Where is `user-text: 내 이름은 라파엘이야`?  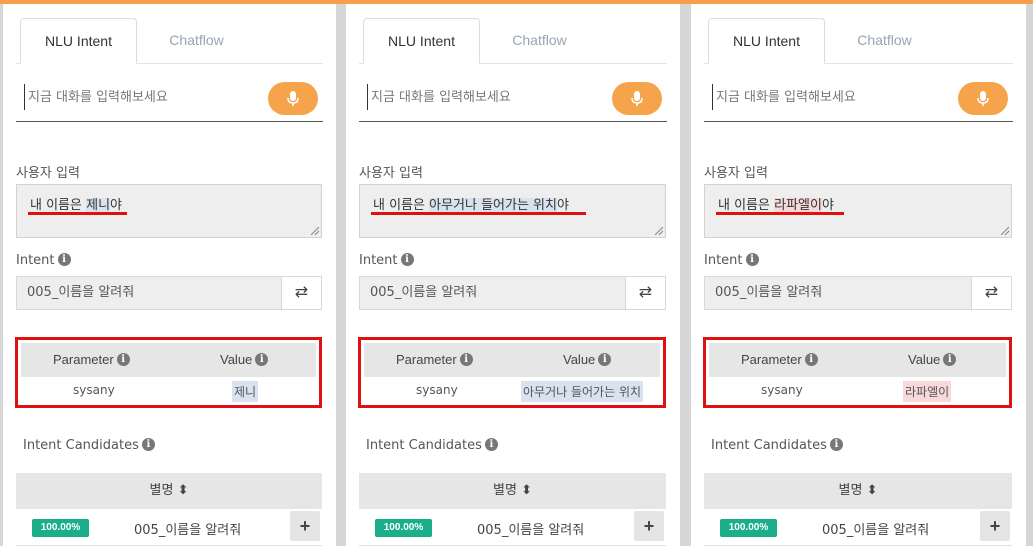
user-text: 내 이름은 라파엘이야 is located at coordinates (776, 203).